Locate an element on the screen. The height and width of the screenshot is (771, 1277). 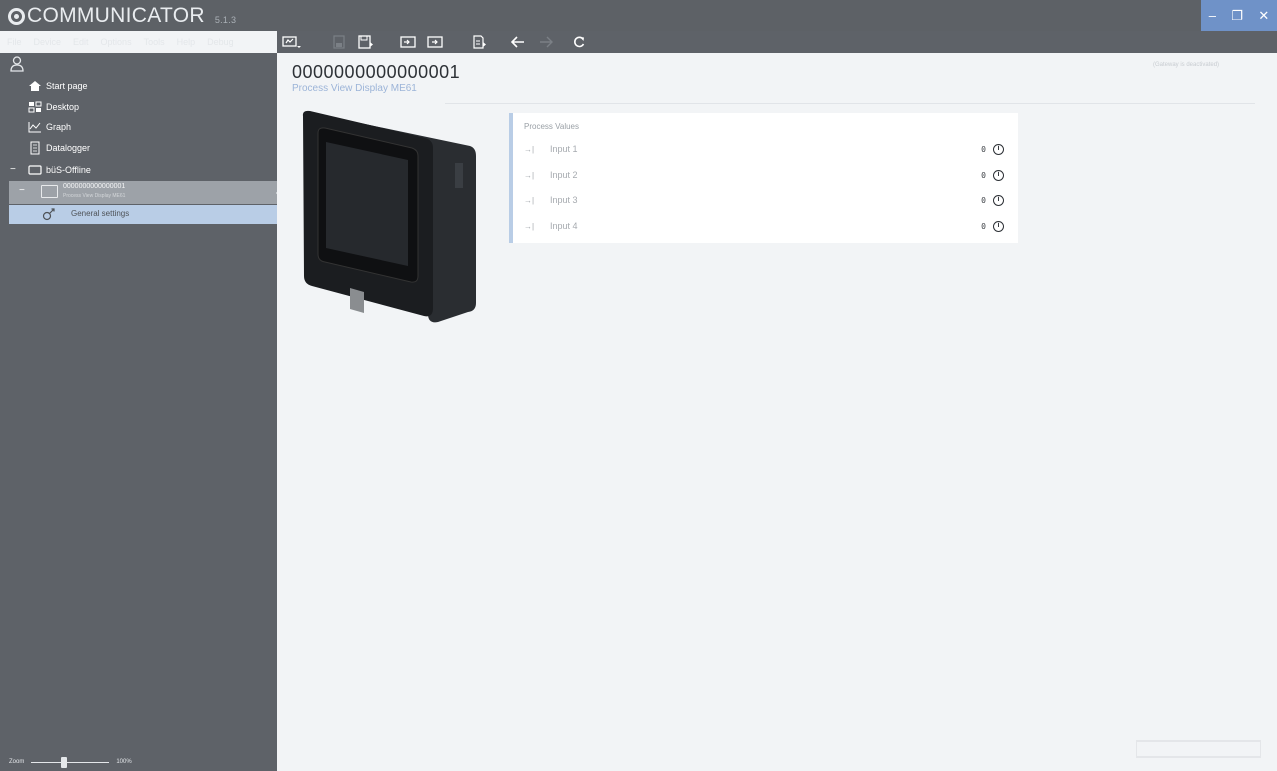
forward-button is located at coordinates (546, 42).